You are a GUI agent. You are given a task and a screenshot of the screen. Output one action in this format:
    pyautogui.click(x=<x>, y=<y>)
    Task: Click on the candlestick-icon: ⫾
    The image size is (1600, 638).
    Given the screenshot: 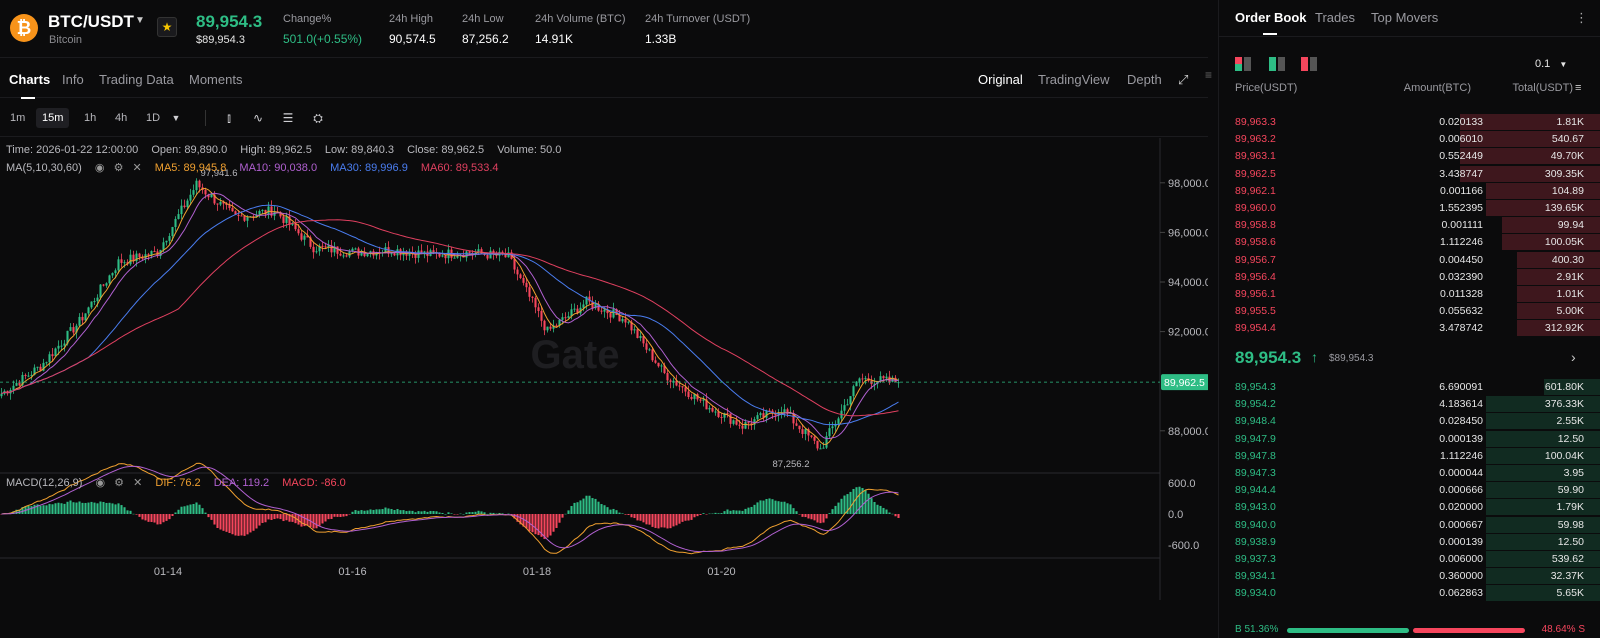 What is the action you would take?
    pyautogui.click(x=229, y=118)
    